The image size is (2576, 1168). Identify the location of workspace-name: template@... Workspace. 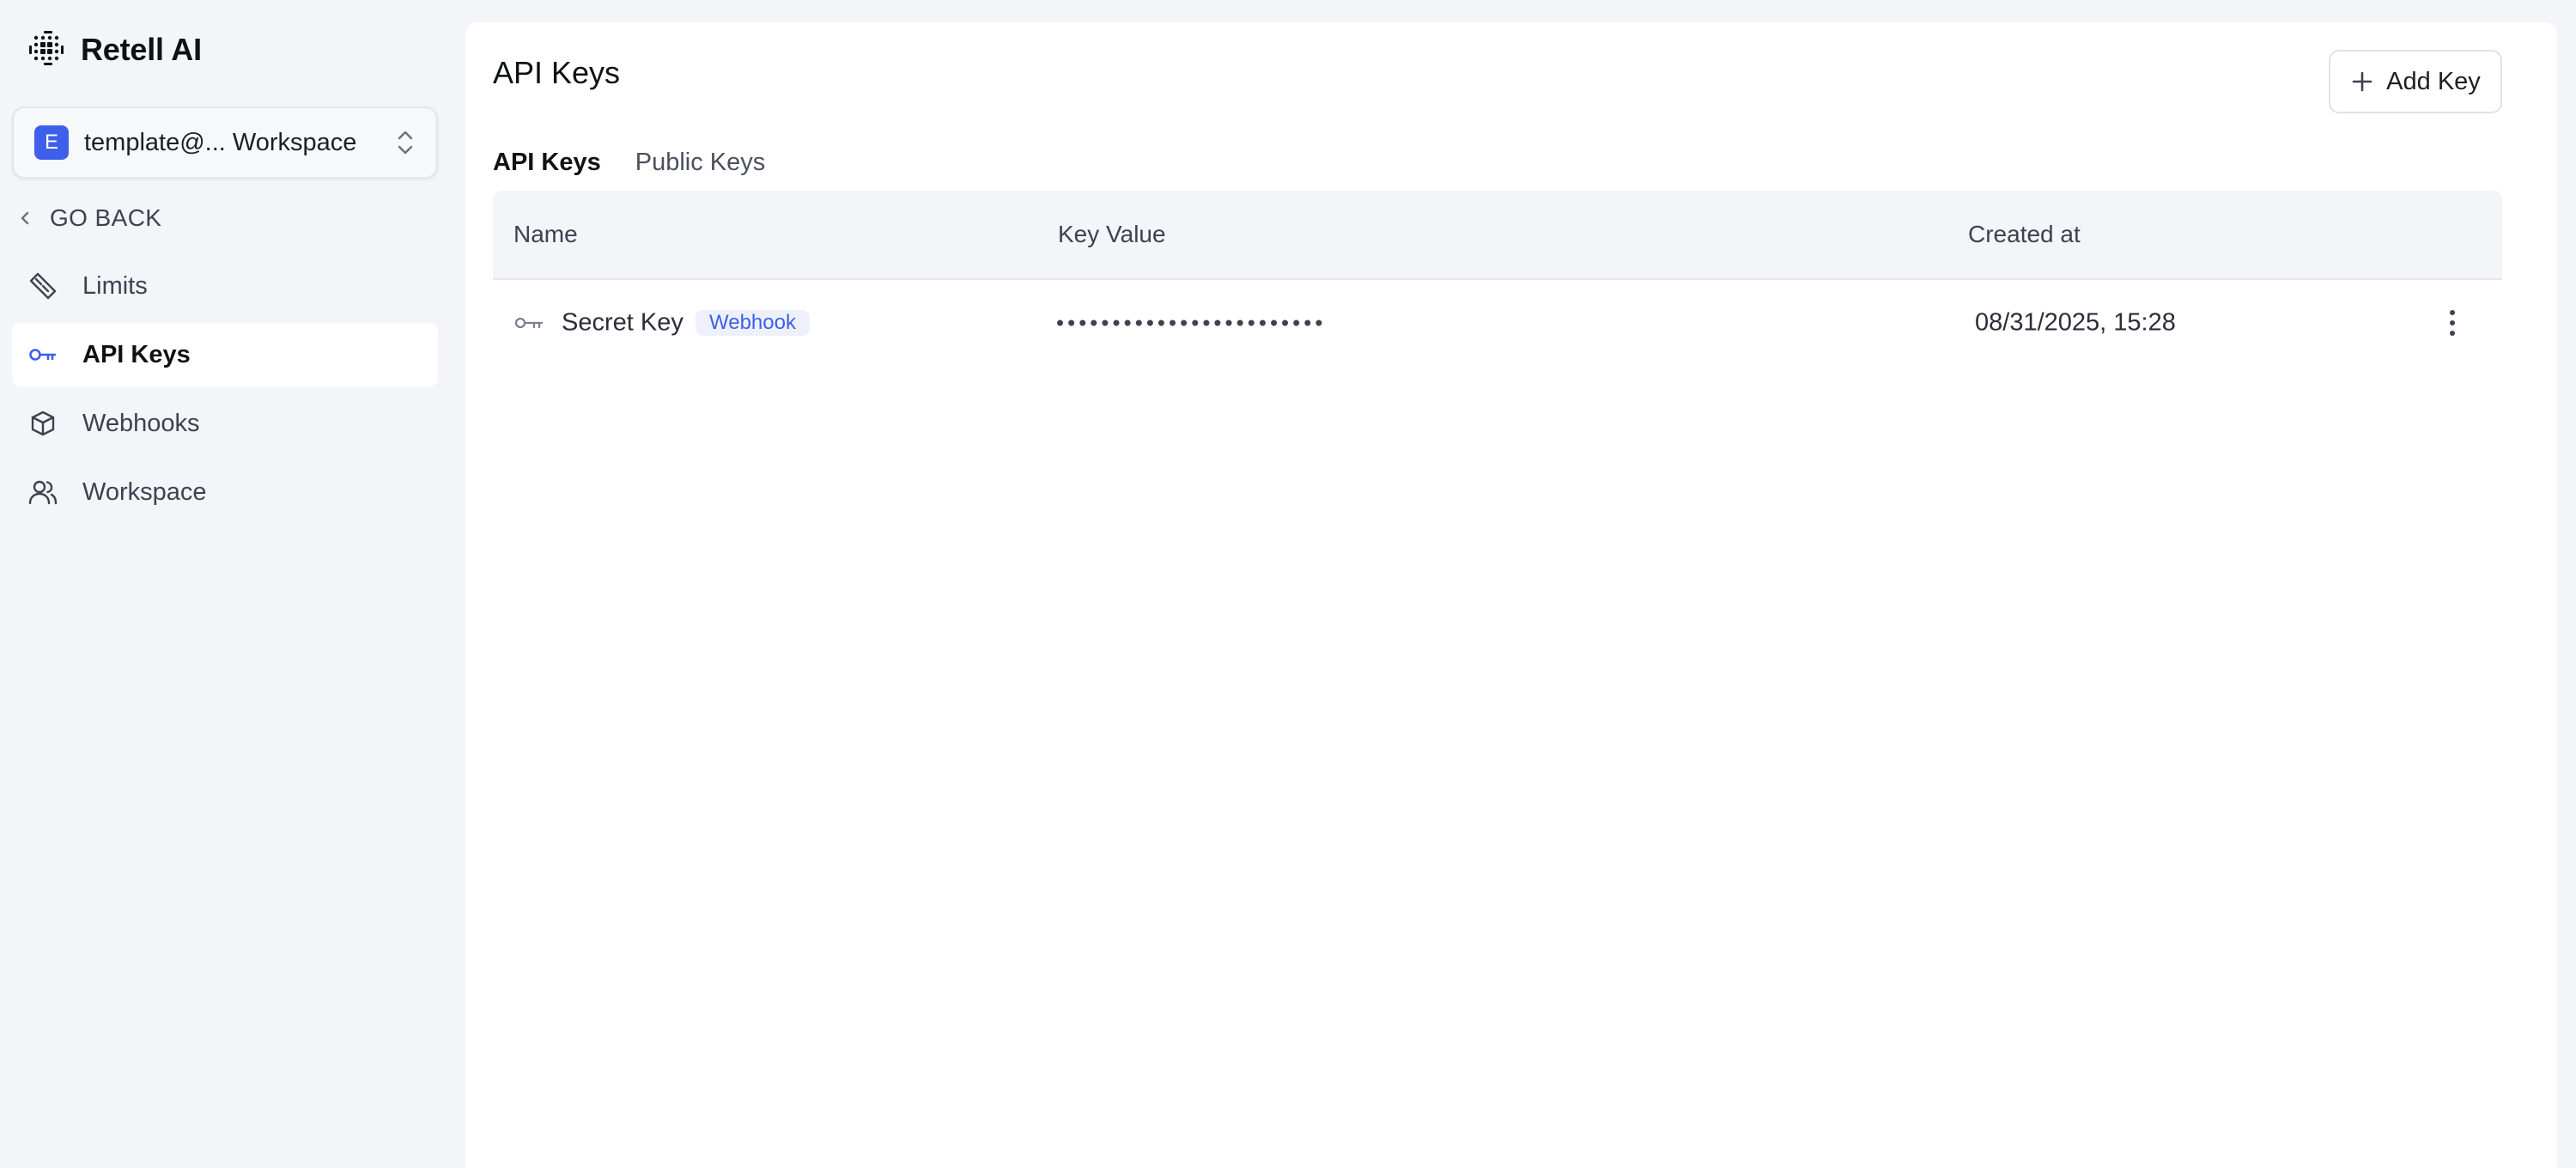
(240, 143).